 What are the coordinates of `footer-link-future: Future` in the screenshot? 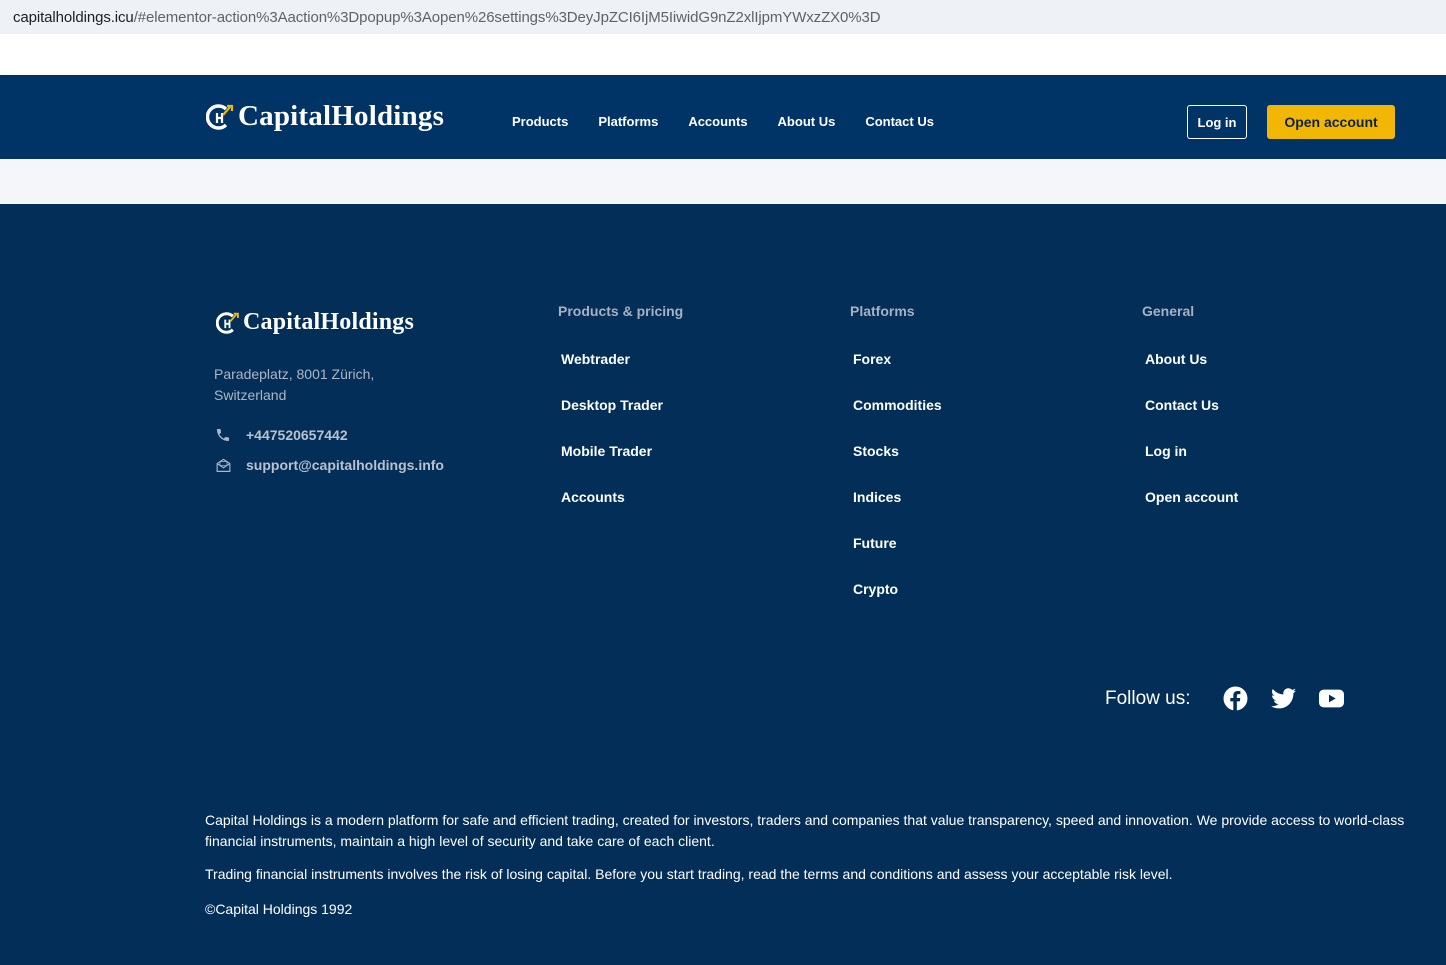 It's located at (897, 558).